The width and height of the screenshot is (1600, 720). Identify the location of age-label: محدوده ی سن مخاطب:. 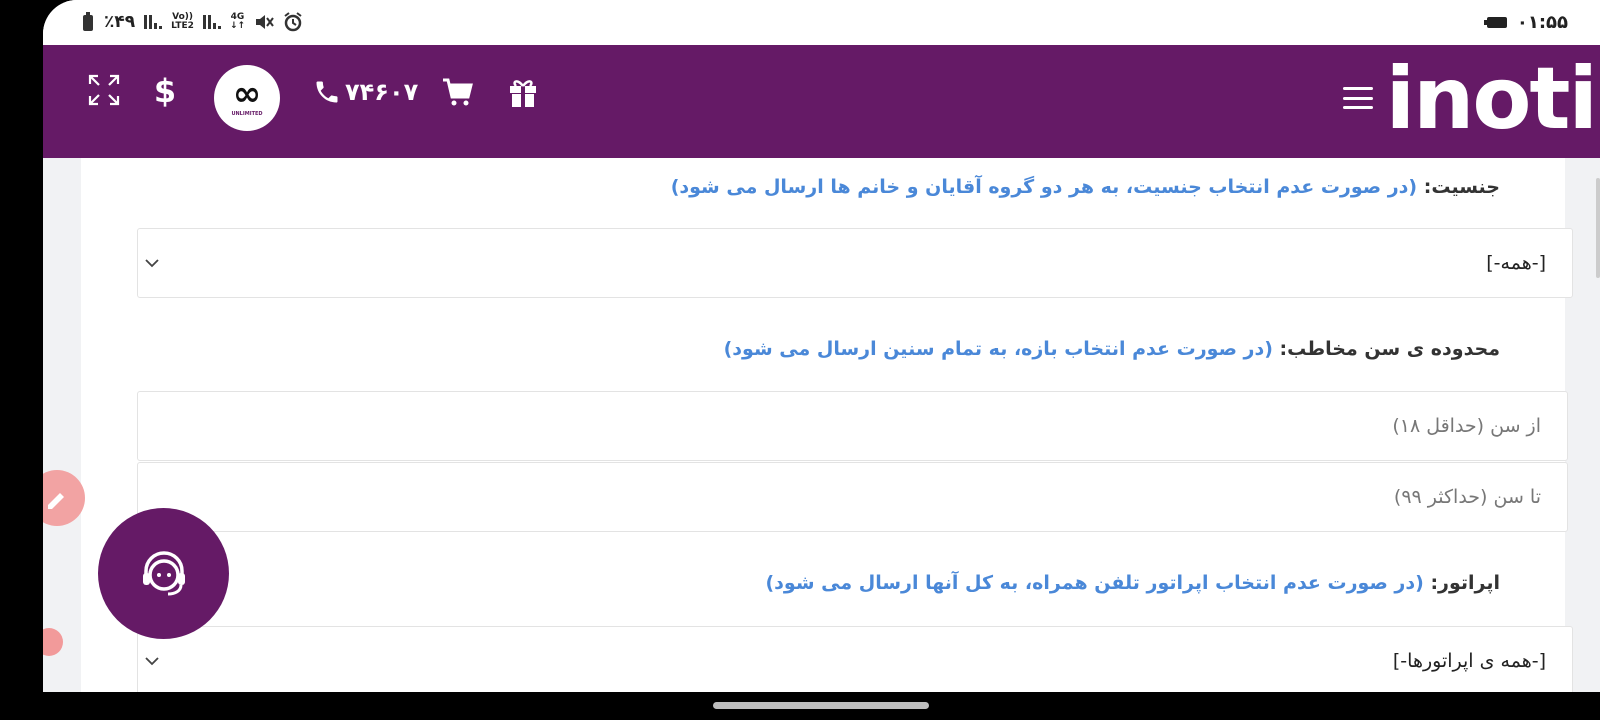
(1389, 349).